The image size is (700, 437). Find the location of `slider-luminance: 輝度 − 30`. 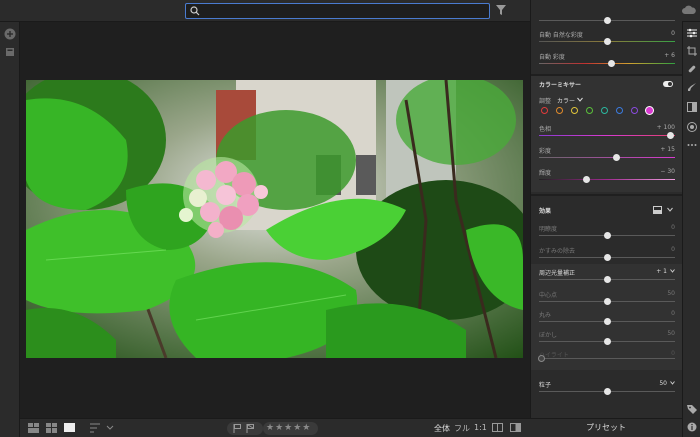

slider-luminance: 輝度 − 30 is located at coordinates (607, 177).